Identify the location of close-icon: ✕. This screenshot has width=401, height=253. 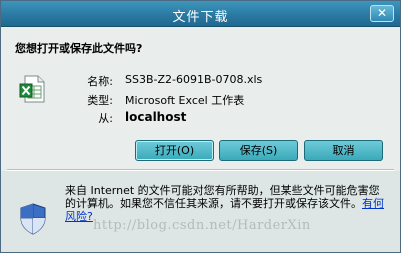
(382, 13).